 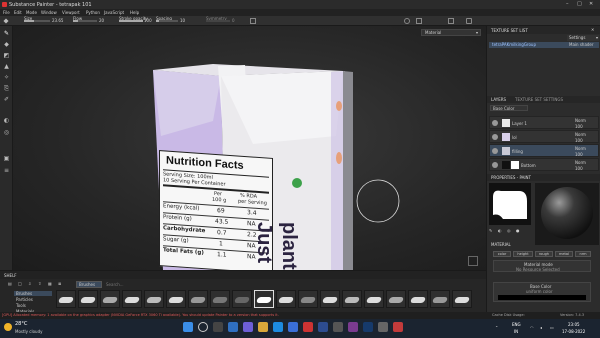 I want to click on export-icon: ⇧, so click(x=39, y=283).